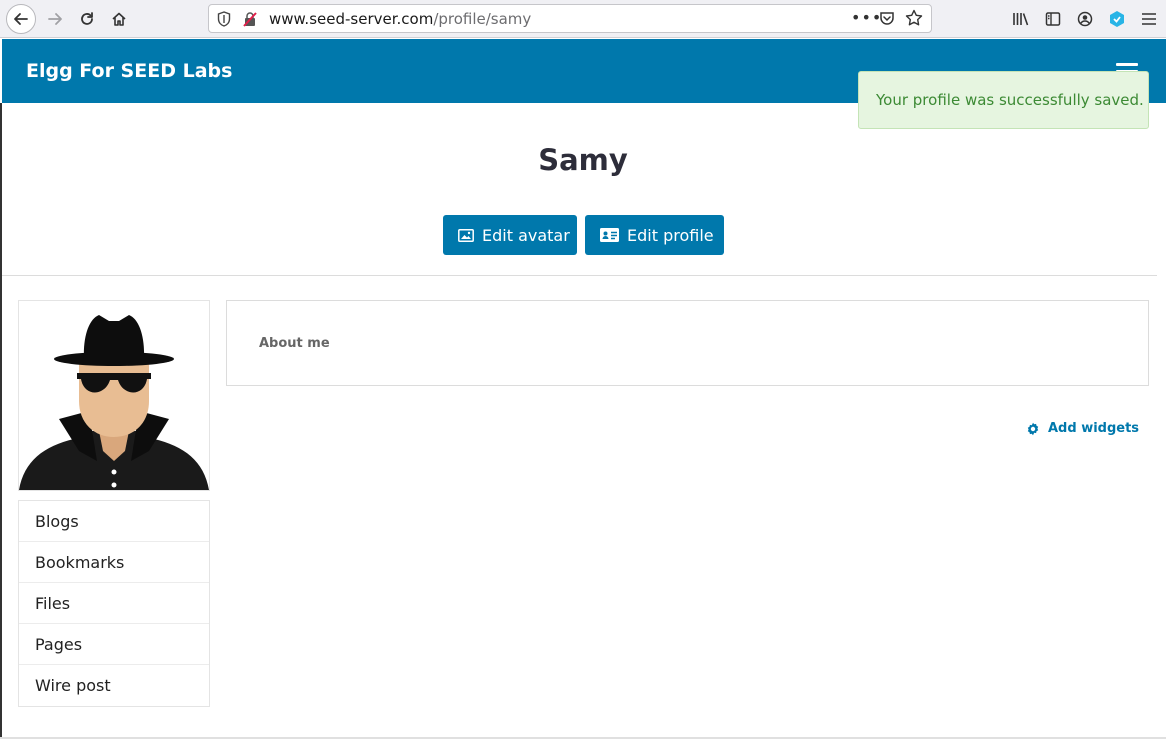  Describe the element at coordinates (114, 521) in the screenshot. I see `sidebar-item-blogs: Blogs` at that location.